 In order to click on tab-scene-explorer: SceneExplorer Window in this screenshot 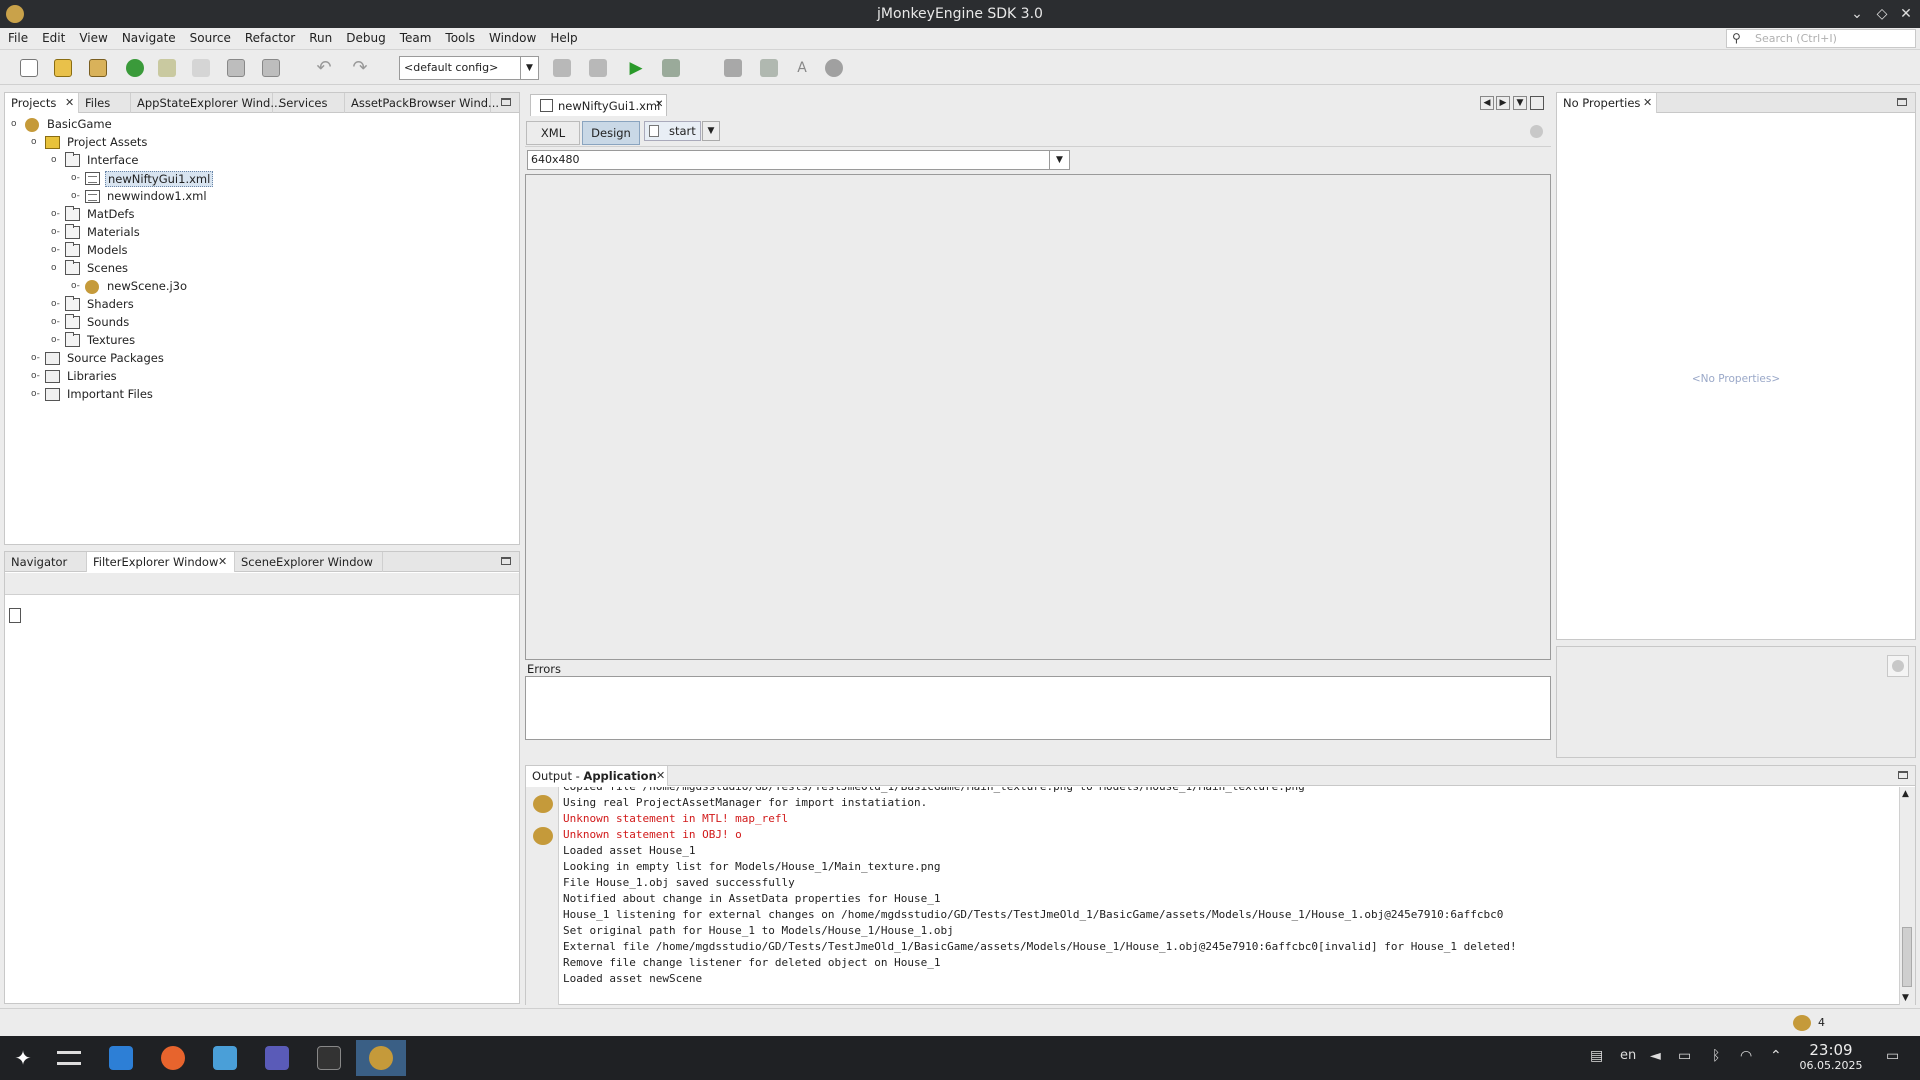, I will do `click(309, 562)`.